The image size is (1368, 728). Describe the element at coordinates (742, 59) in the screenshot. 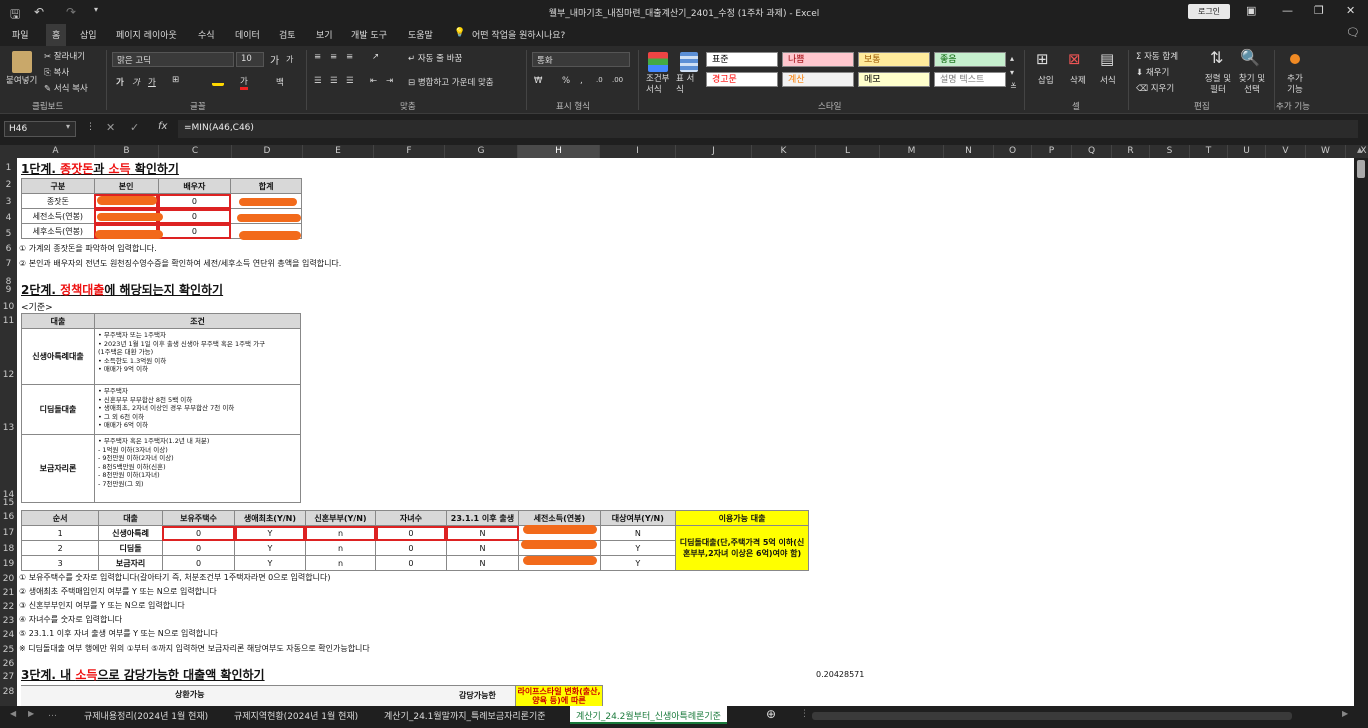

I see `cell-style-1: 표준` at that location.